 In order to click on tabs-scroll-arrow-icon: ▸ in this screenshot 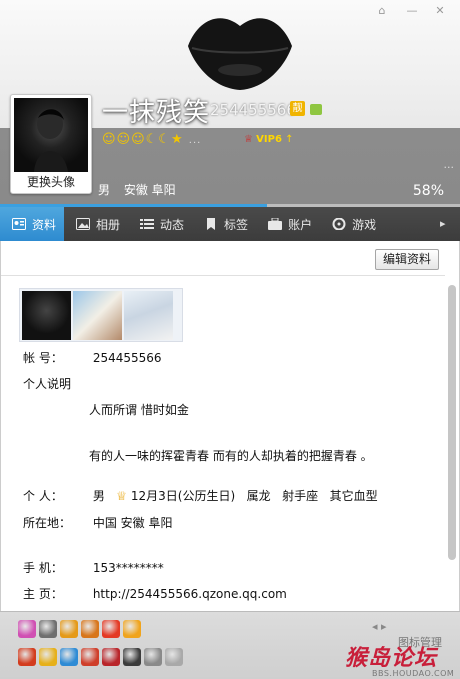, I will do `click(450, 224)`.